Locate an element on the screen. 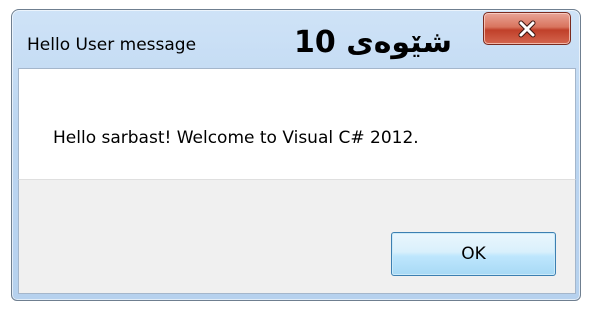 This screenshot has height=314, width=590. close-icon is located at coordinates (527, 29).